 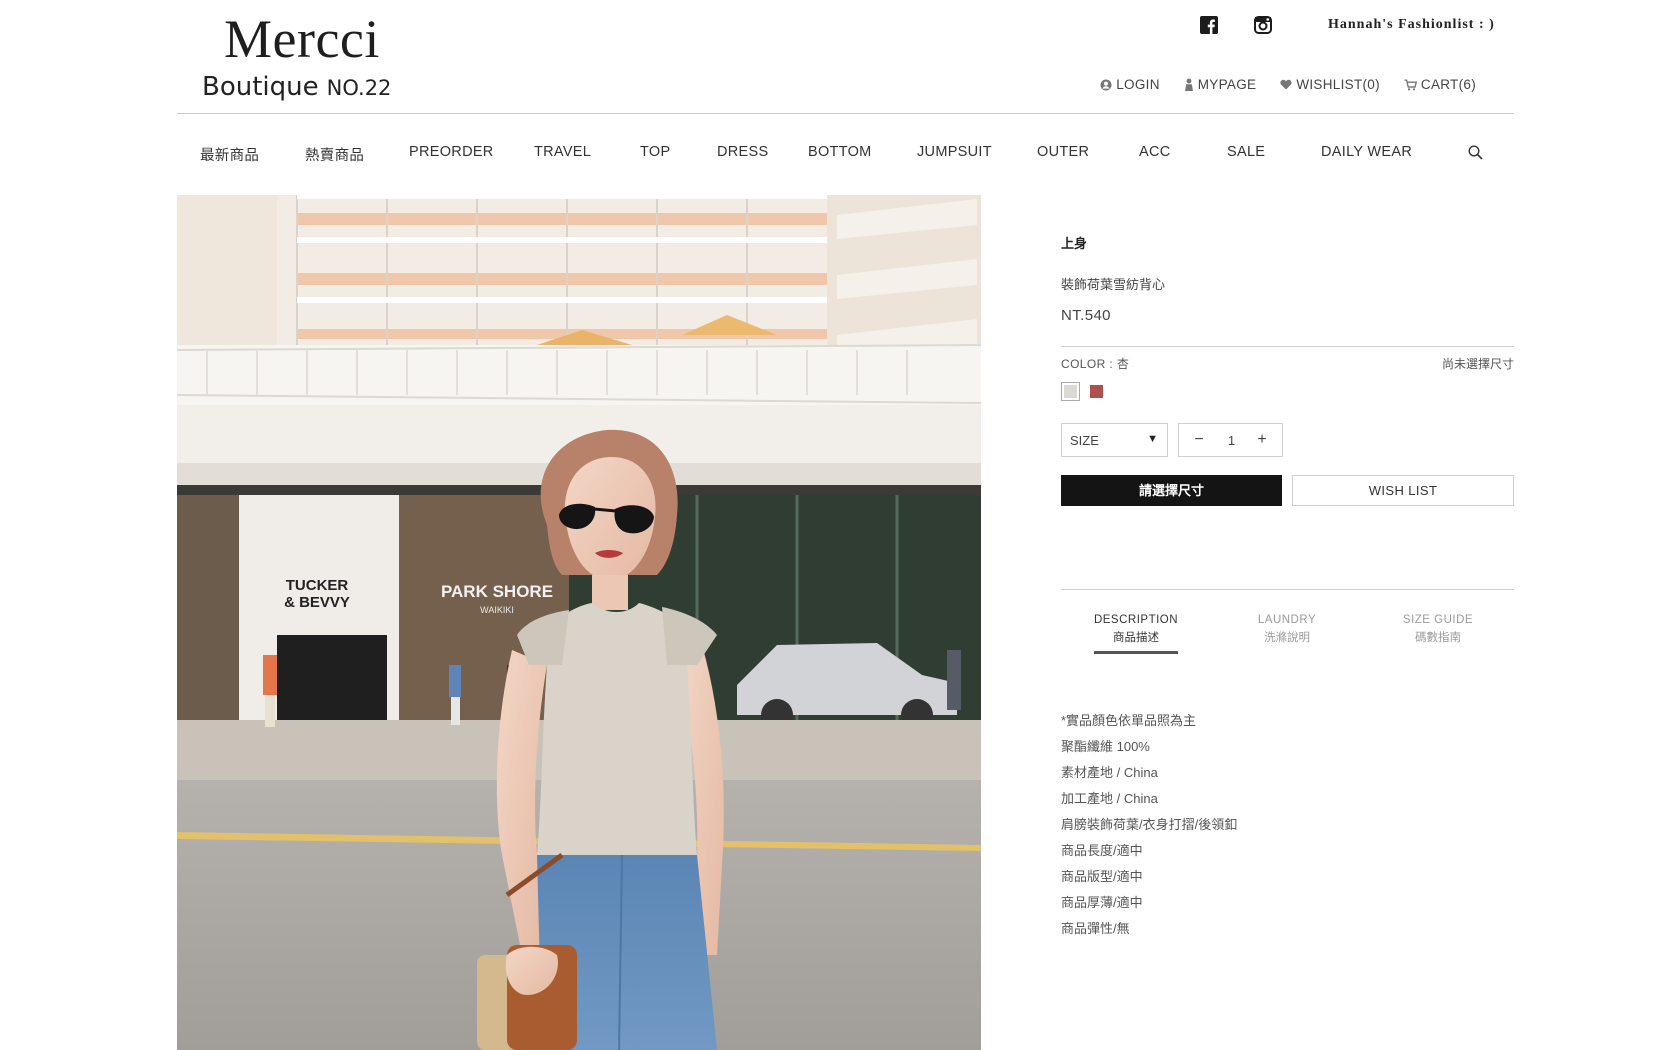 I want to click on wishlist-label: WISHLIST(0), so click(x=1338, y=84).